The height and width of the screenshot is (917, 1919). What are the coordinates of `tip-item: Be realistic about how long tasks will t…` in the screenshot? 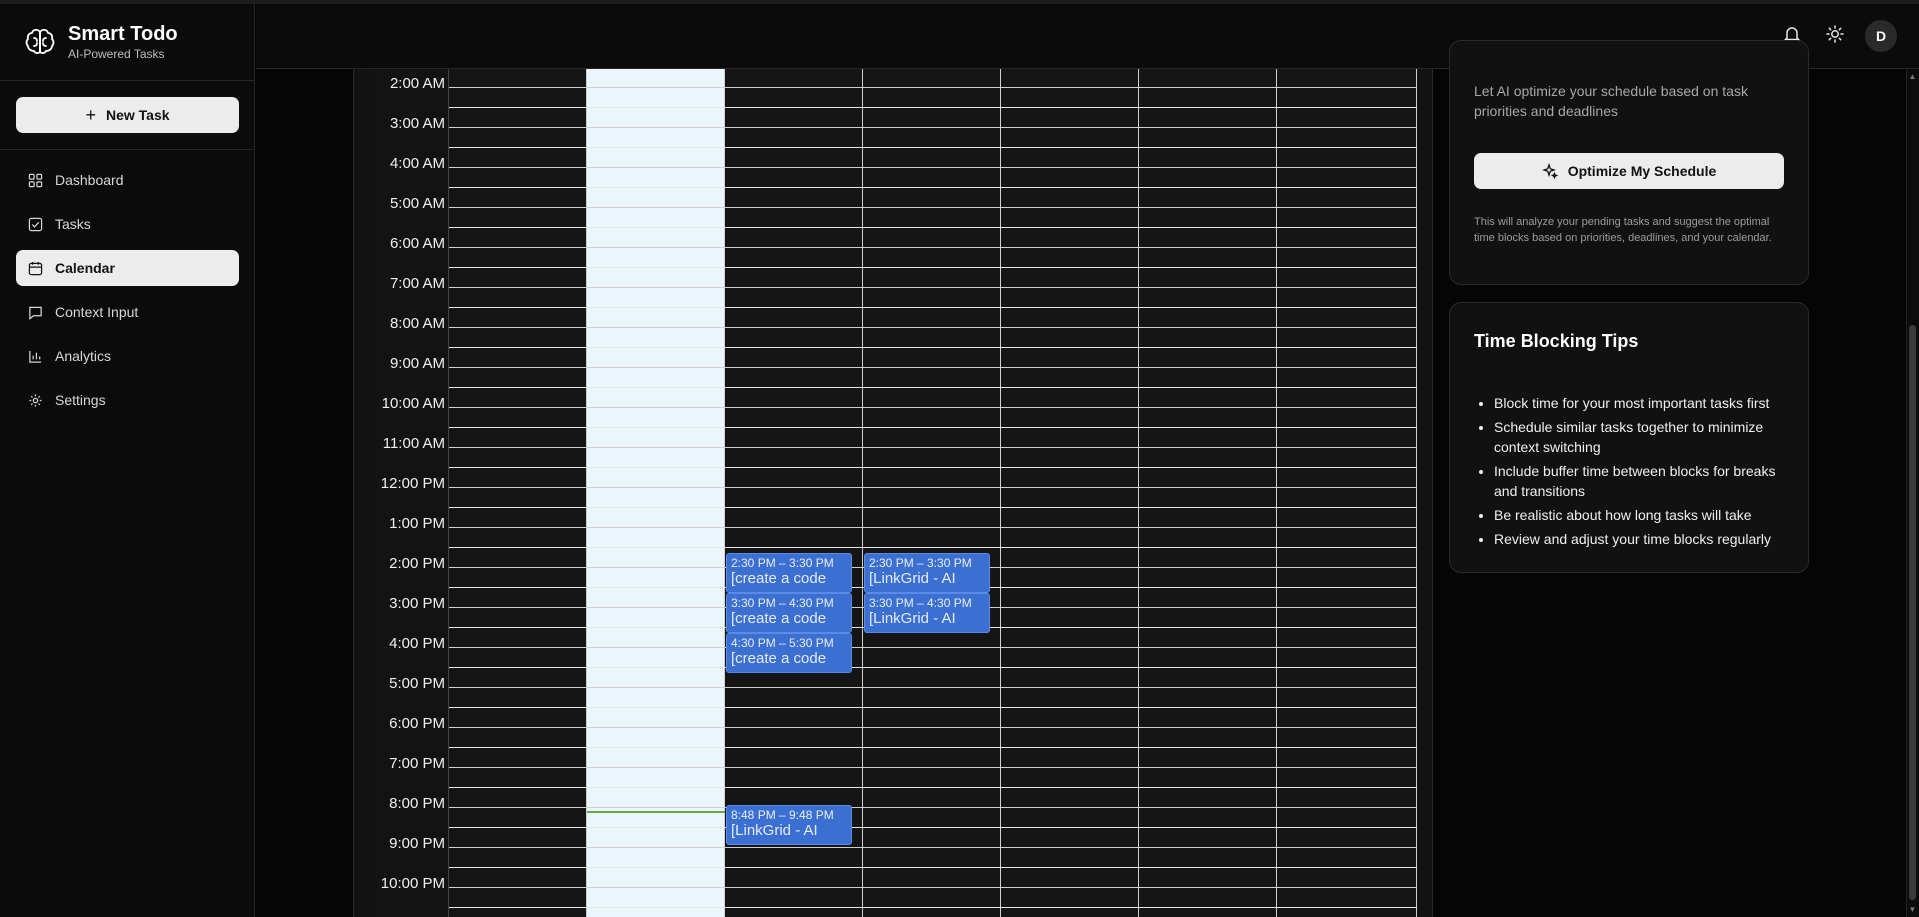 It's located at (1644, 515).